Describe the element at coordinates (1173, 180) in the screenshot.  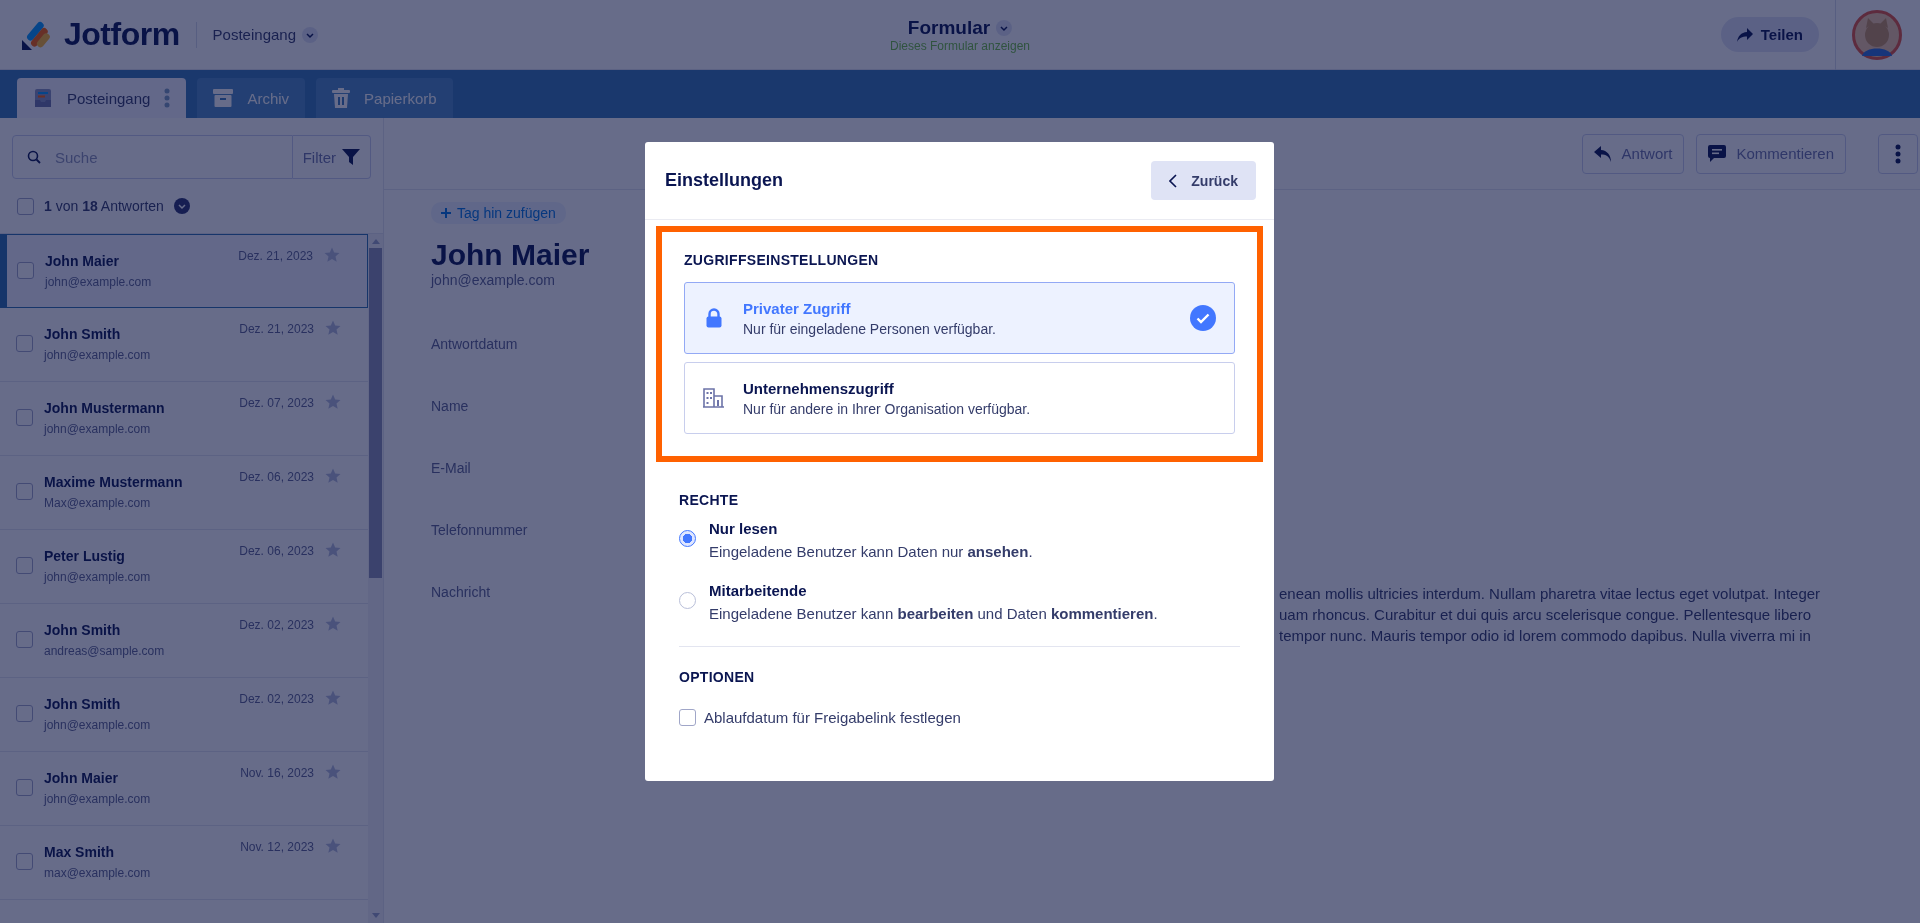
I see `chevron-left-icon` at that location.